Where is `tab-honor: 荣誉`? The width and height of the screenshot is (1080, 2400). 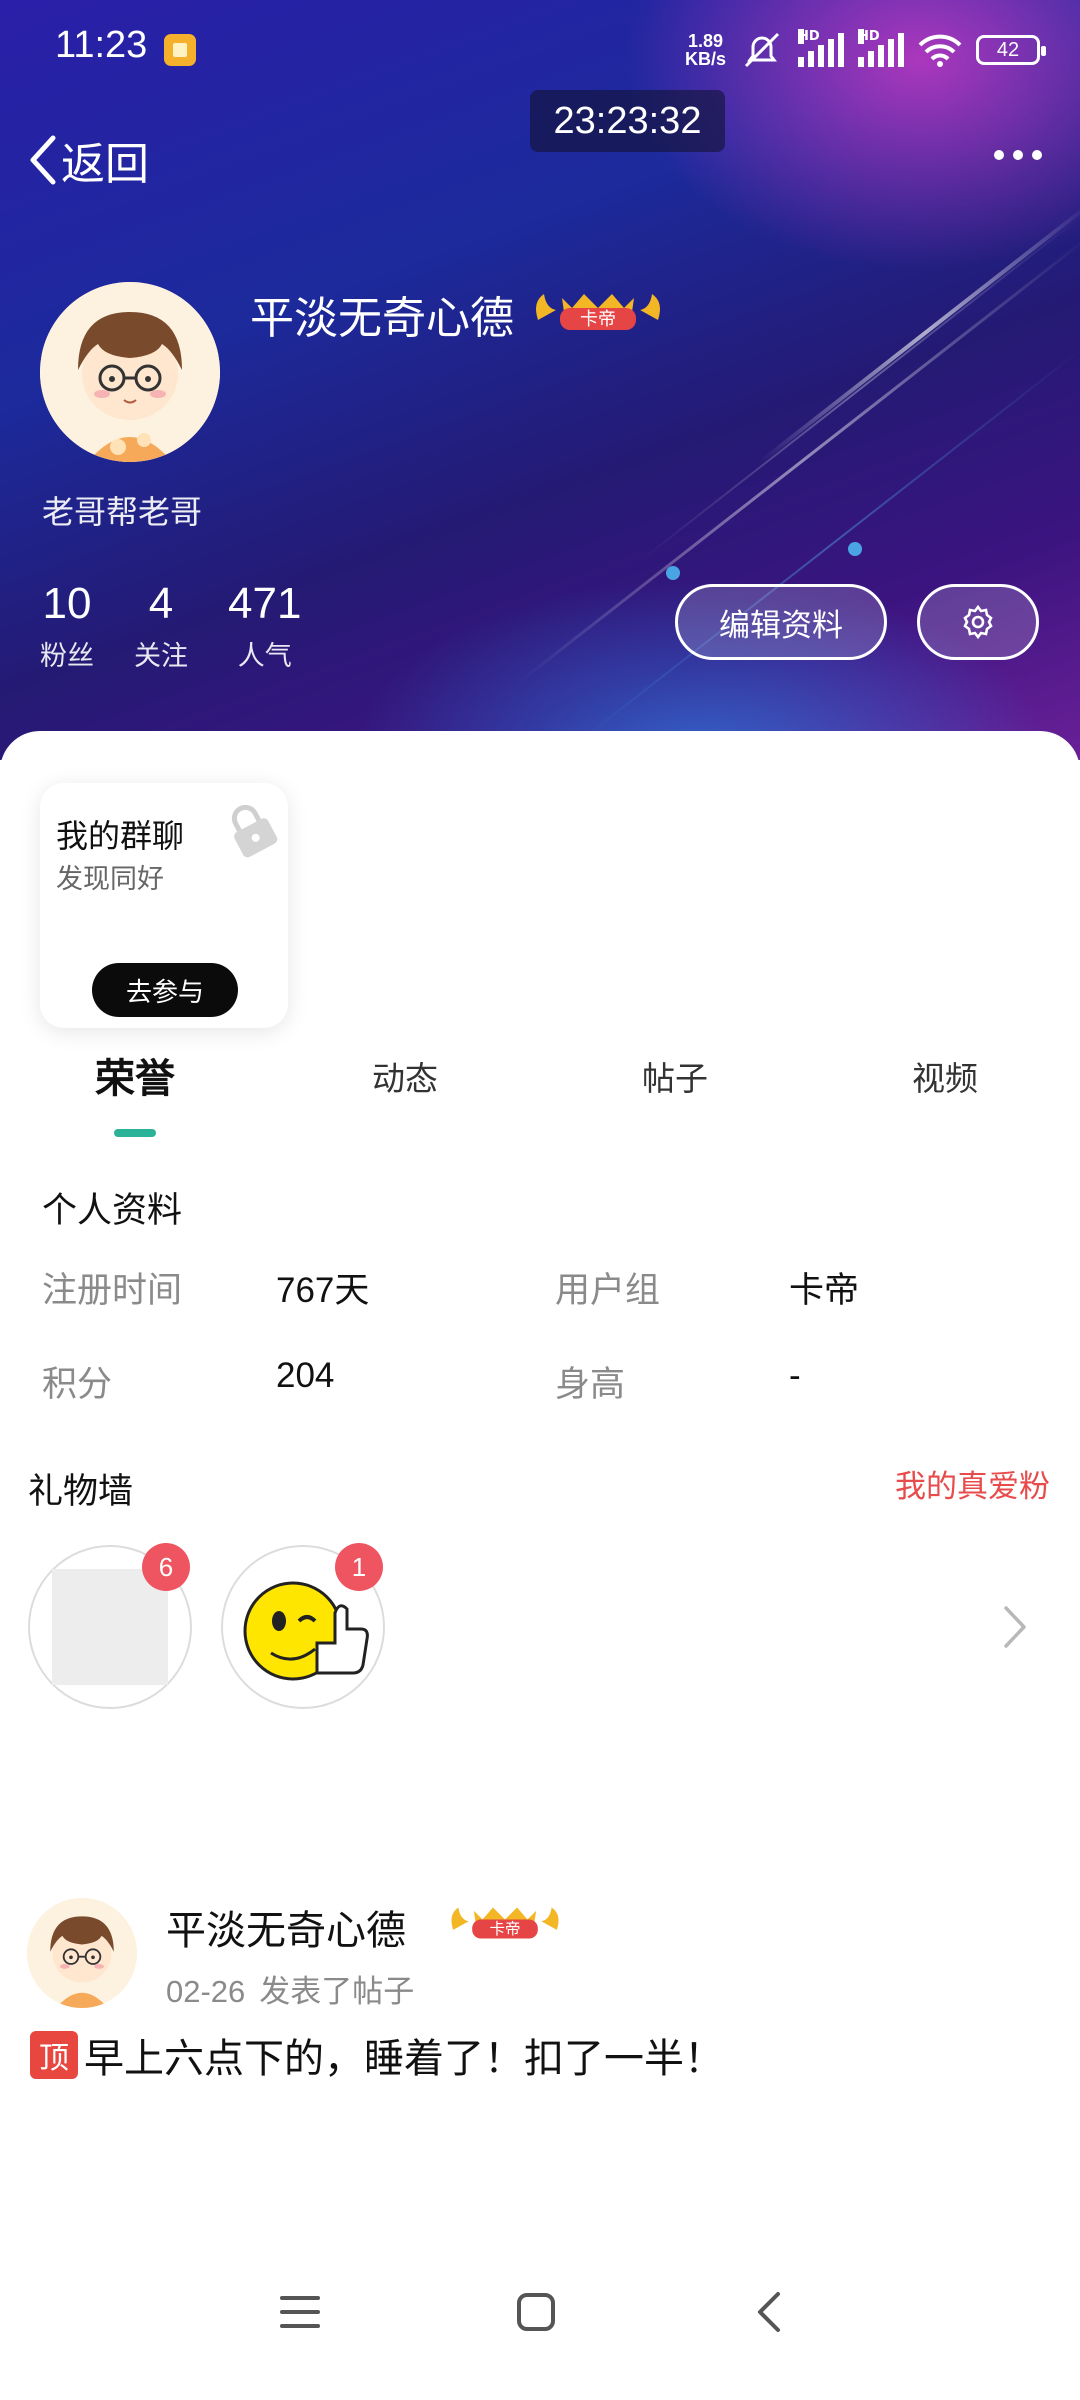
tab-honor: 荣誉 is located at coordinates (135, 1075).